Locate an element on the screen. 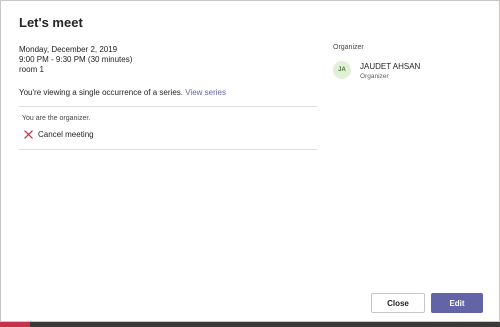 The width and height of the screenshot is (500, 327). organizer-role: Organizer is located at coordinates (374, 76).